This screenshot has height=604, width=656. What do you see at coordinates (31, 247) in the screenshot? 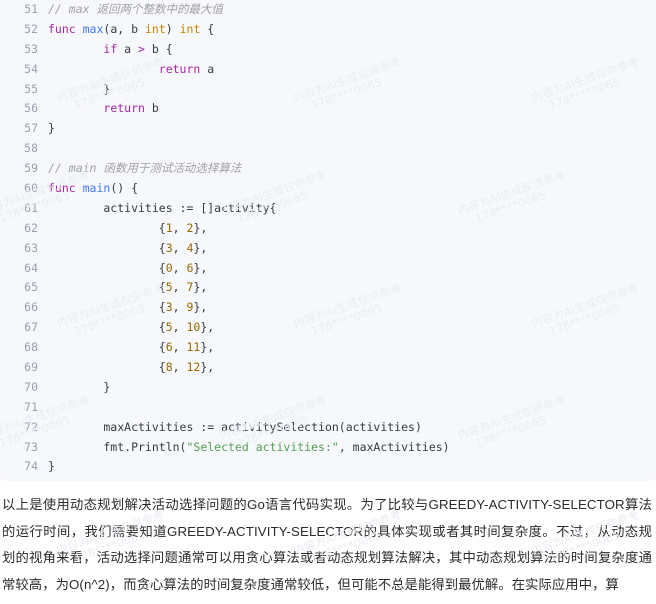
I see `line-number: 63` at bounding box center [31, 247].